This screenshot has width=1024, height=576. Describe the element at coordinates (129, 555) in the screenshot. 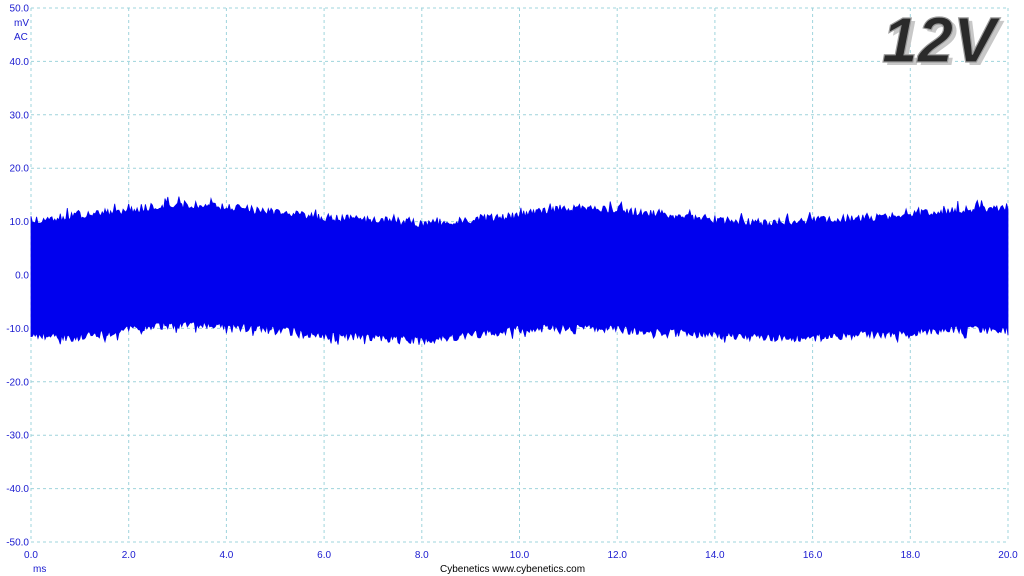

I see `x-tick-label: 2.0` at that location.